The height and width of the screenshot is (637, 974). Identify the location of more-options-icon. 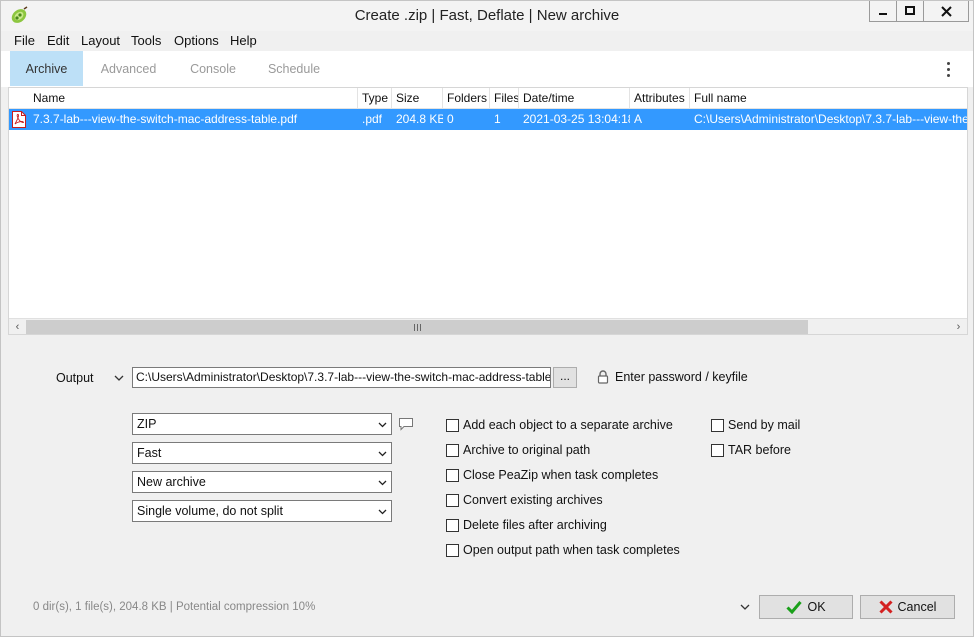
(948, 69).